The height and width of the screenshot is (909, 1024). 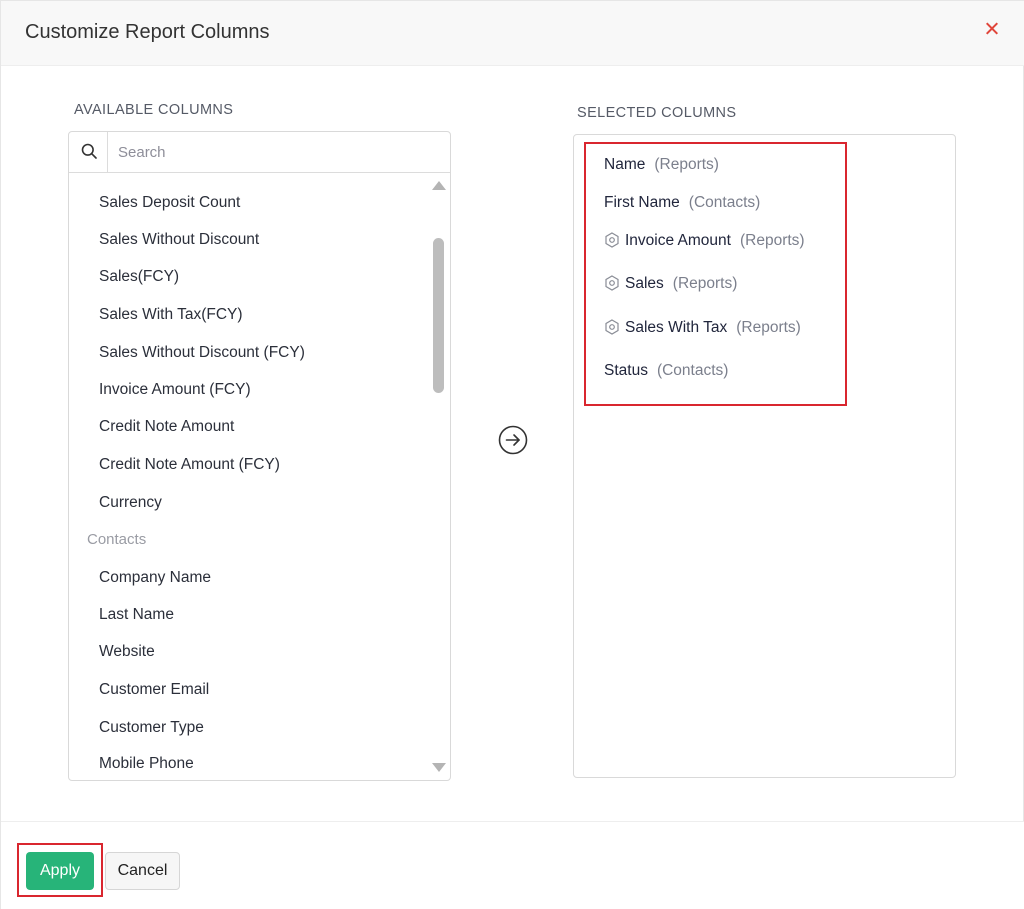 I want to click on close-icon, so click(x=992, y=30).